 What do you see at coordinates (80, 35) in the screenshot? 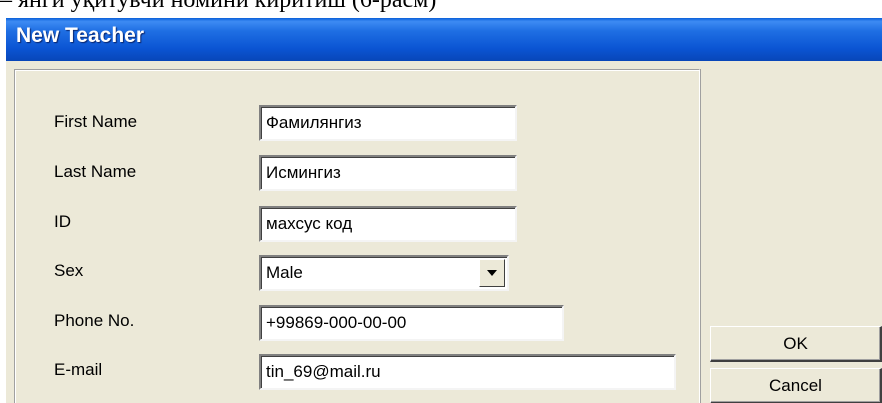
I see `window-title: New Teacher` at bounding box center [80, 35].